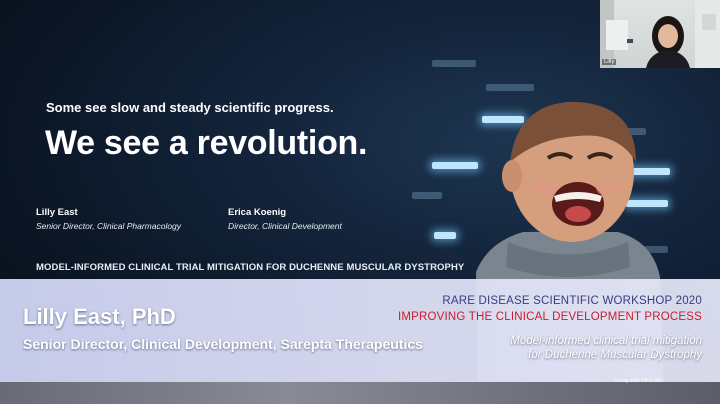 The height and width of the screenshot is (404, 720). What do you see at coordinates (630, 41) in the screenshot?
I see `camera-logo-icon` at bounding box center [630, 41].